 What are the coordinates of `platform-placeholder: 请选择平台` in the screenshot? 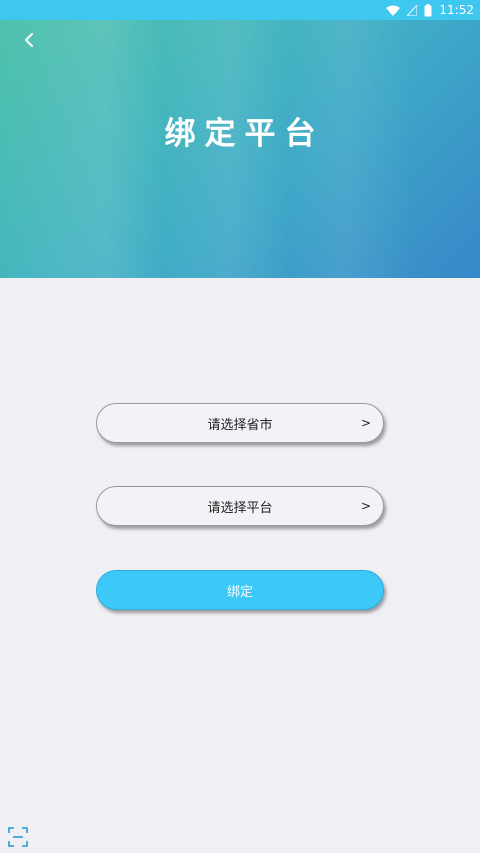 It's located at (240, 508).